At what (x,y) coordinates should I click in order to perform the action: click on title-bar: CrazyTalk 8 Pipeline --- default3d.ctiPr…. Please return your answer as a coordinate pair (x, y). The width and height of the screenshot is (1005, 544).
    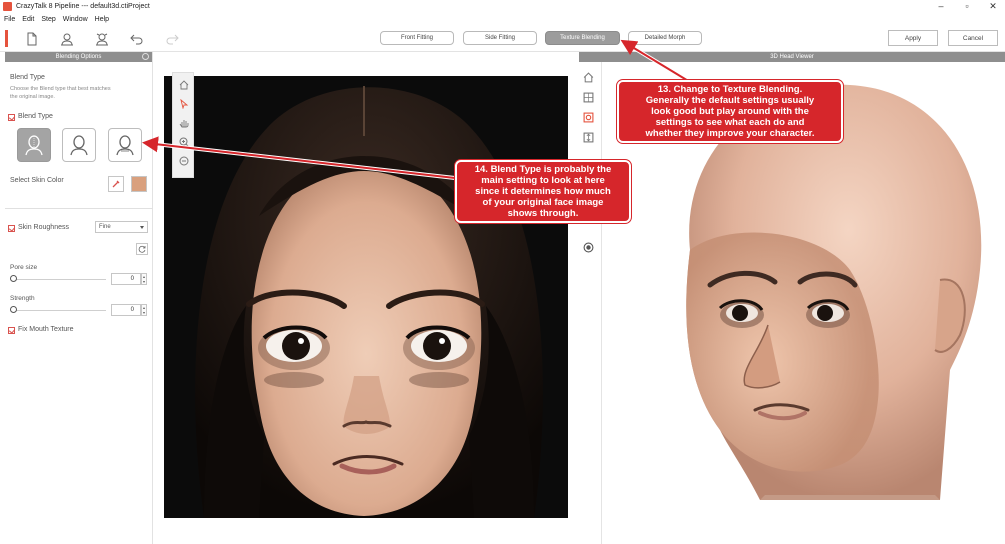
    Looking at the image, I should click on (502, 6).